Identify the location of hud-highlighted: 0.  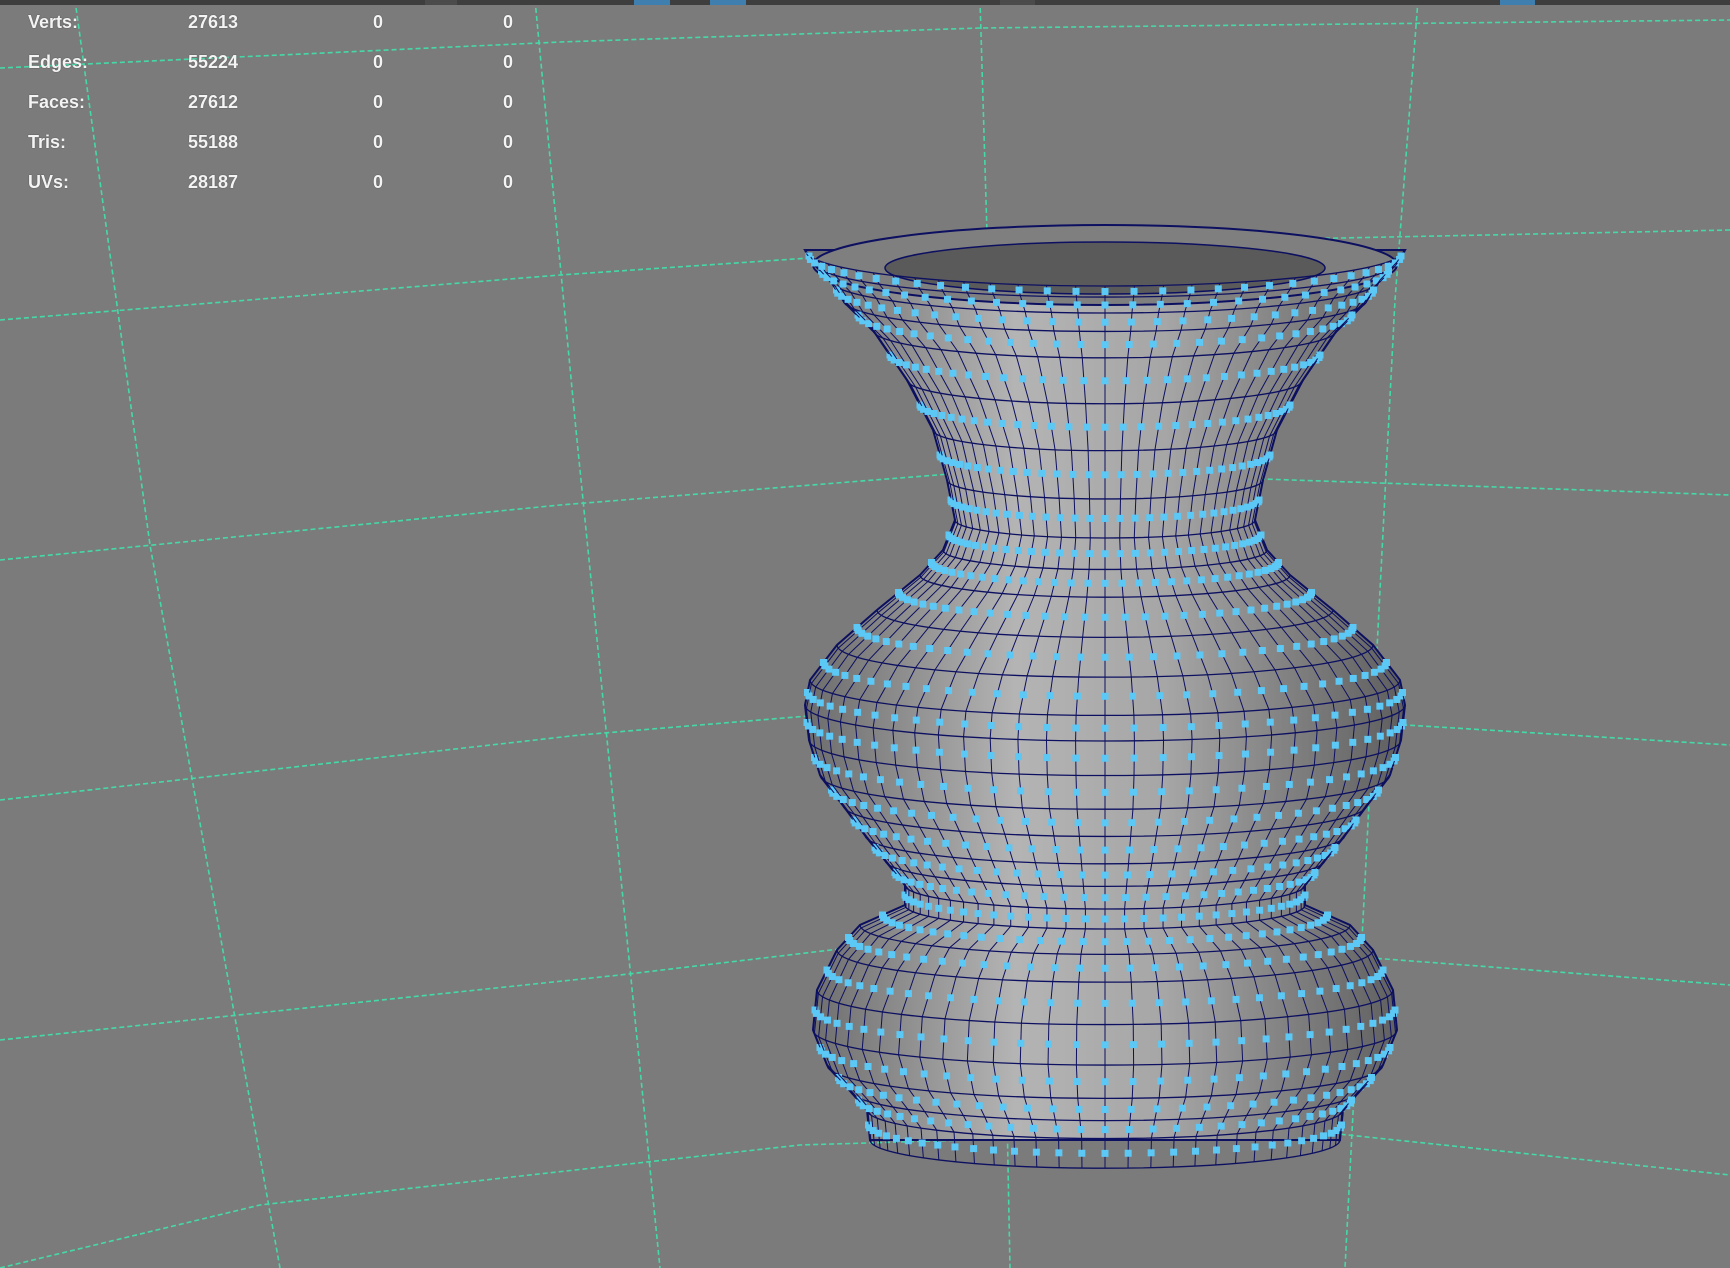
(508, 62).